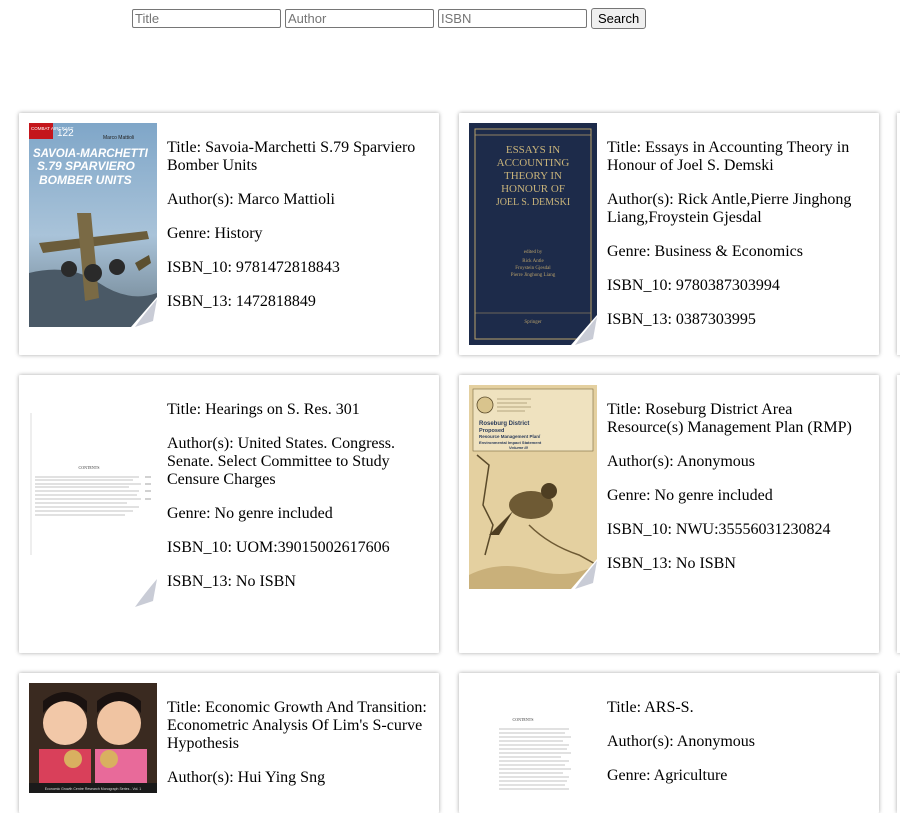 Image resolution: width=900 pixels, height=813 pixels. Describe the element at coordinates (241, 301) in the screenshot. I see `book-isbn13: ISBN_13: 1472818849` at that location.